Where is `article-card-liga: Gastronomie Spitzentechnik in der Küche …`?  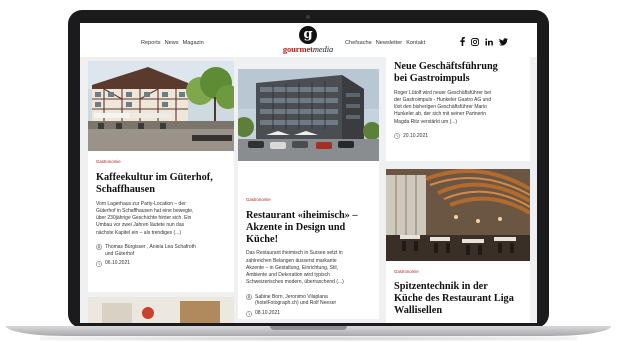
article-card-liga: Gastronomie Spitzentechnik in der Küche … is located at coordinates (458, 246).